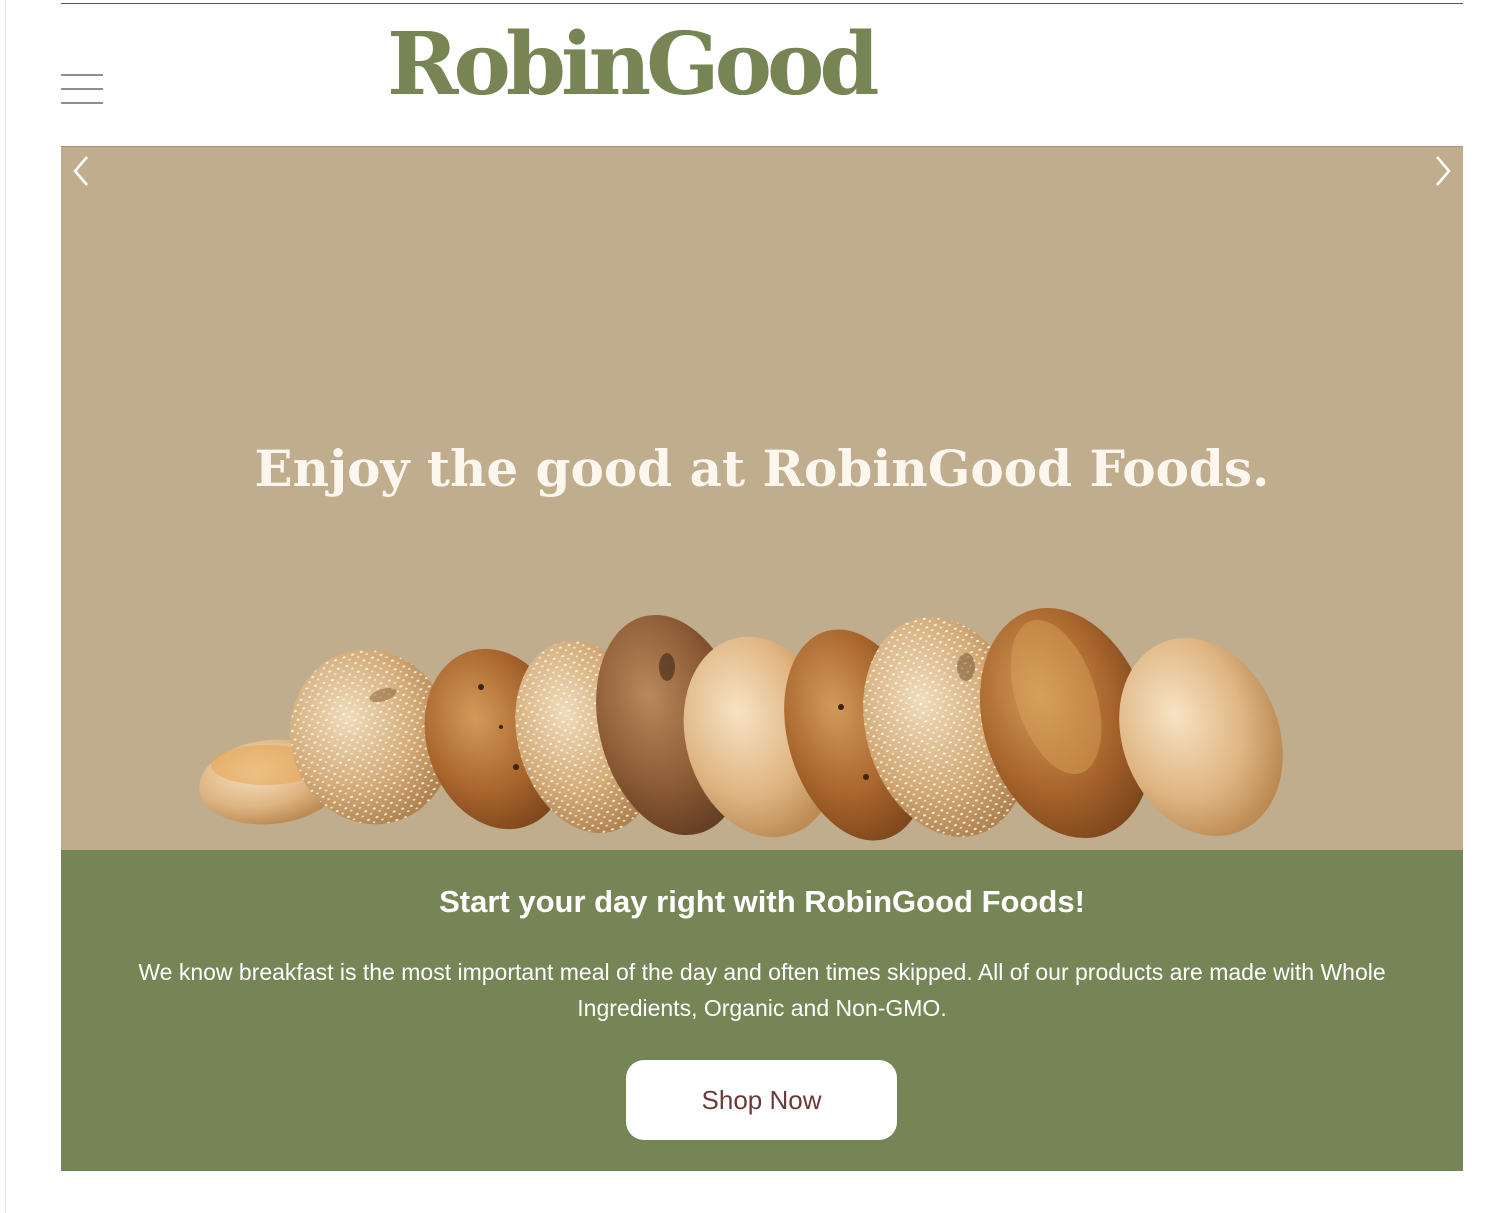 This screenshot has width=1501, height=1213. I want to click on chevron-left-icon, so click(82, 170).